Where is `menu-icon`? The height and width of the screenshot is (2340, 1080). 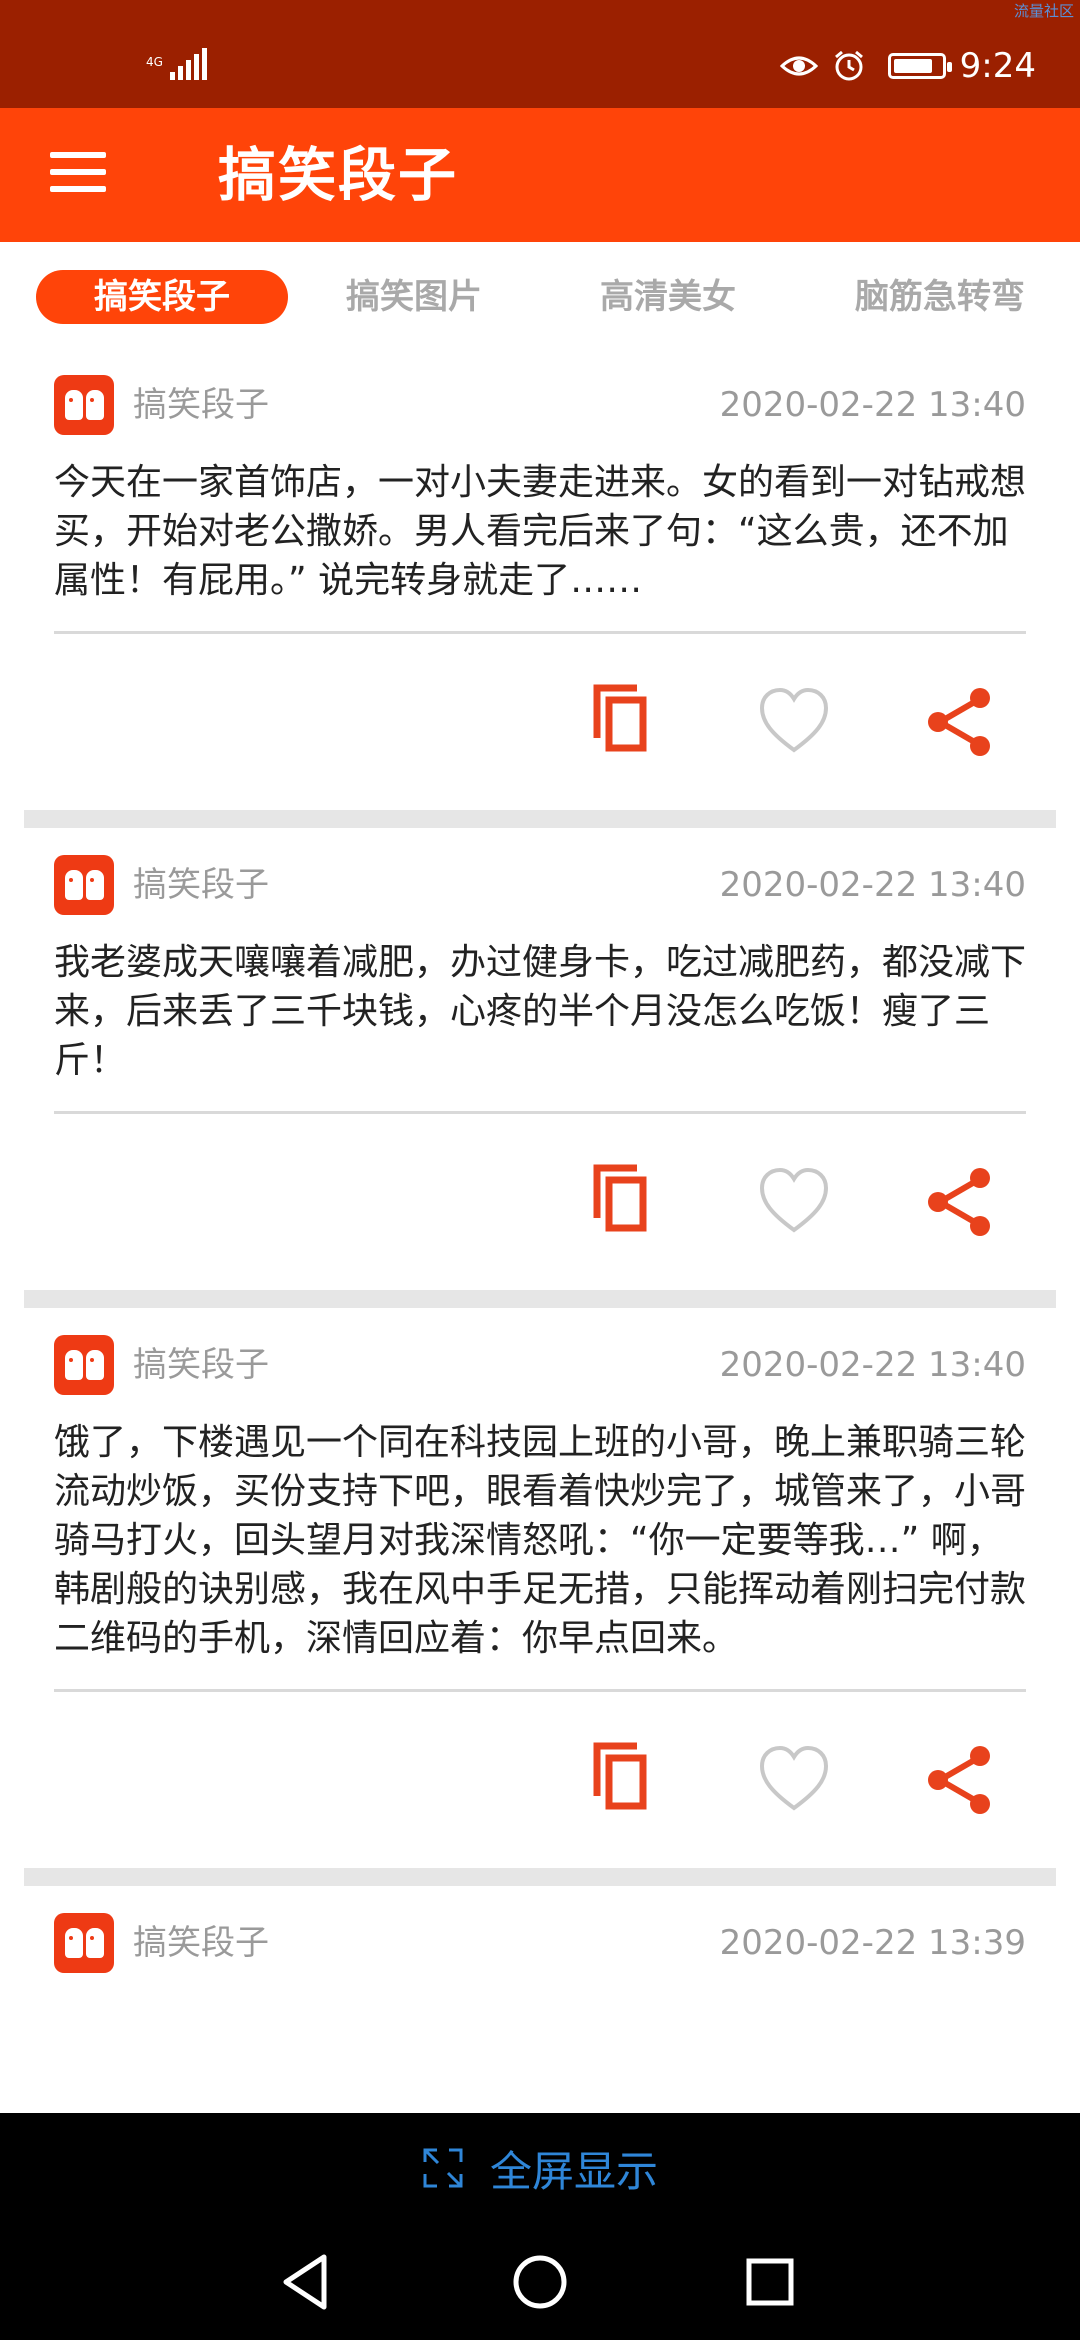 menu-icon is located at coordinates (83, 172).